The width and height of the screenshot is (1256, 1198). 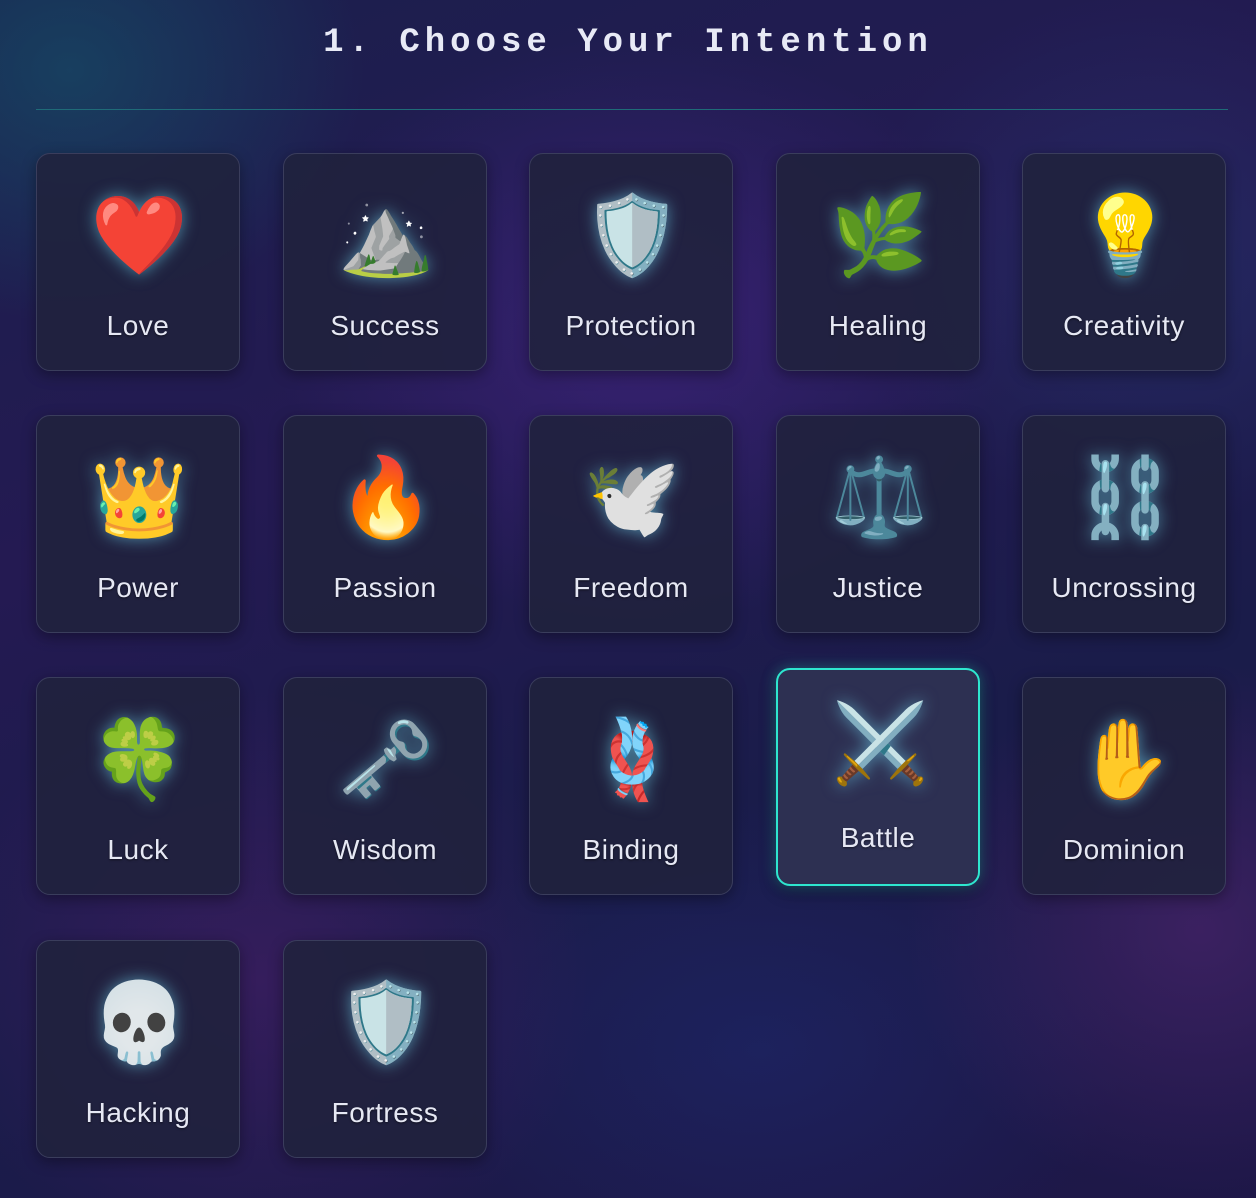 What do you see at coordinates (138, 325) in the screenshot?
I see `intention-label: Love` at bounding box center [138, 325].